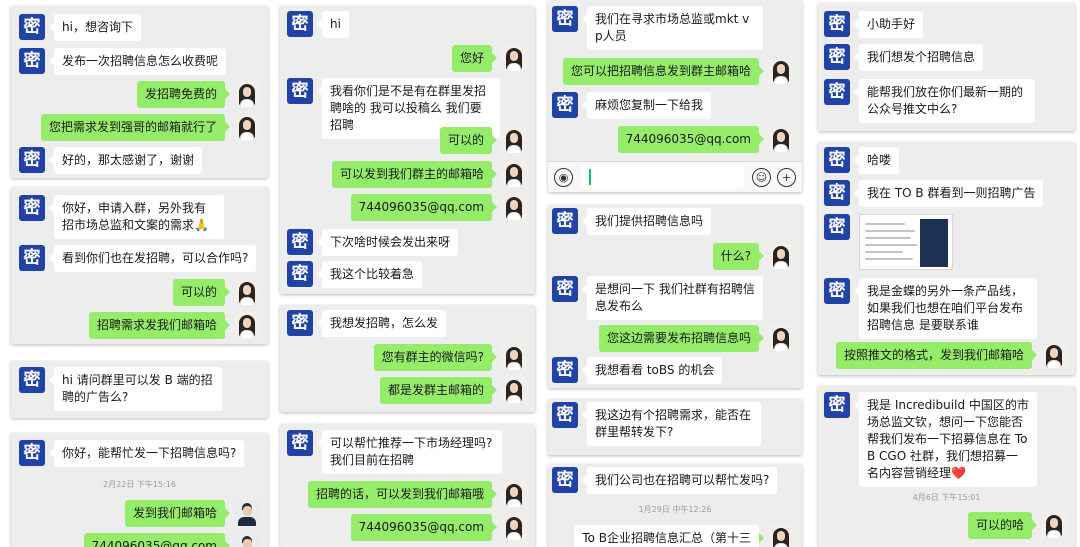 Image resolution: width=1080 pixels, height=547 pixels. I want to click on message-bubble: 我想看看 toBS 的机会, so click(652, 370).